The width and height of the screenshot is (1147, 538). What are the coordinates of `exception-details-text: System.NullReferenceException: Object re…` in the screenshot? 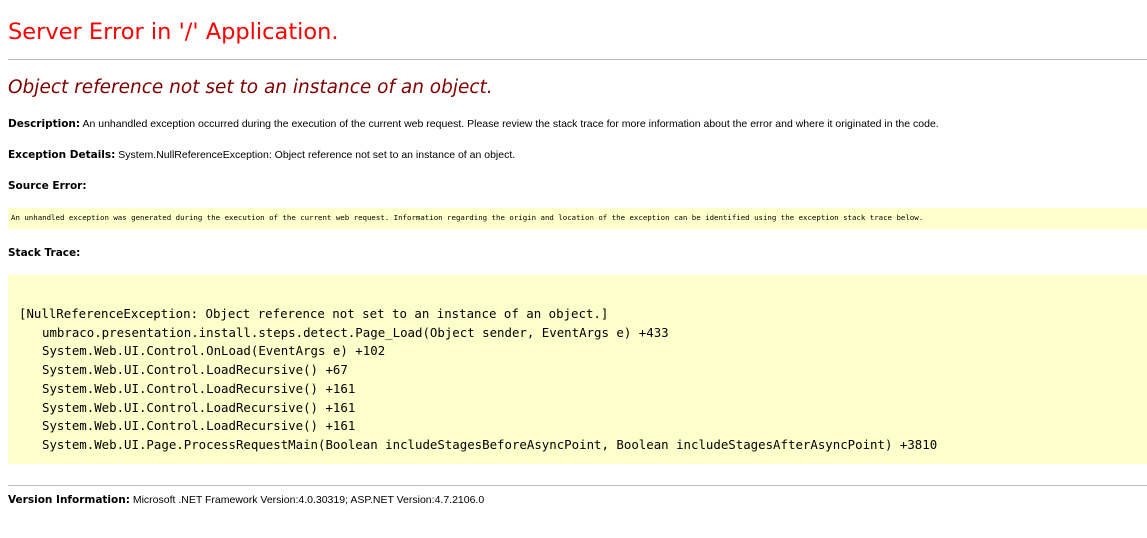 It's located at (317, 155).